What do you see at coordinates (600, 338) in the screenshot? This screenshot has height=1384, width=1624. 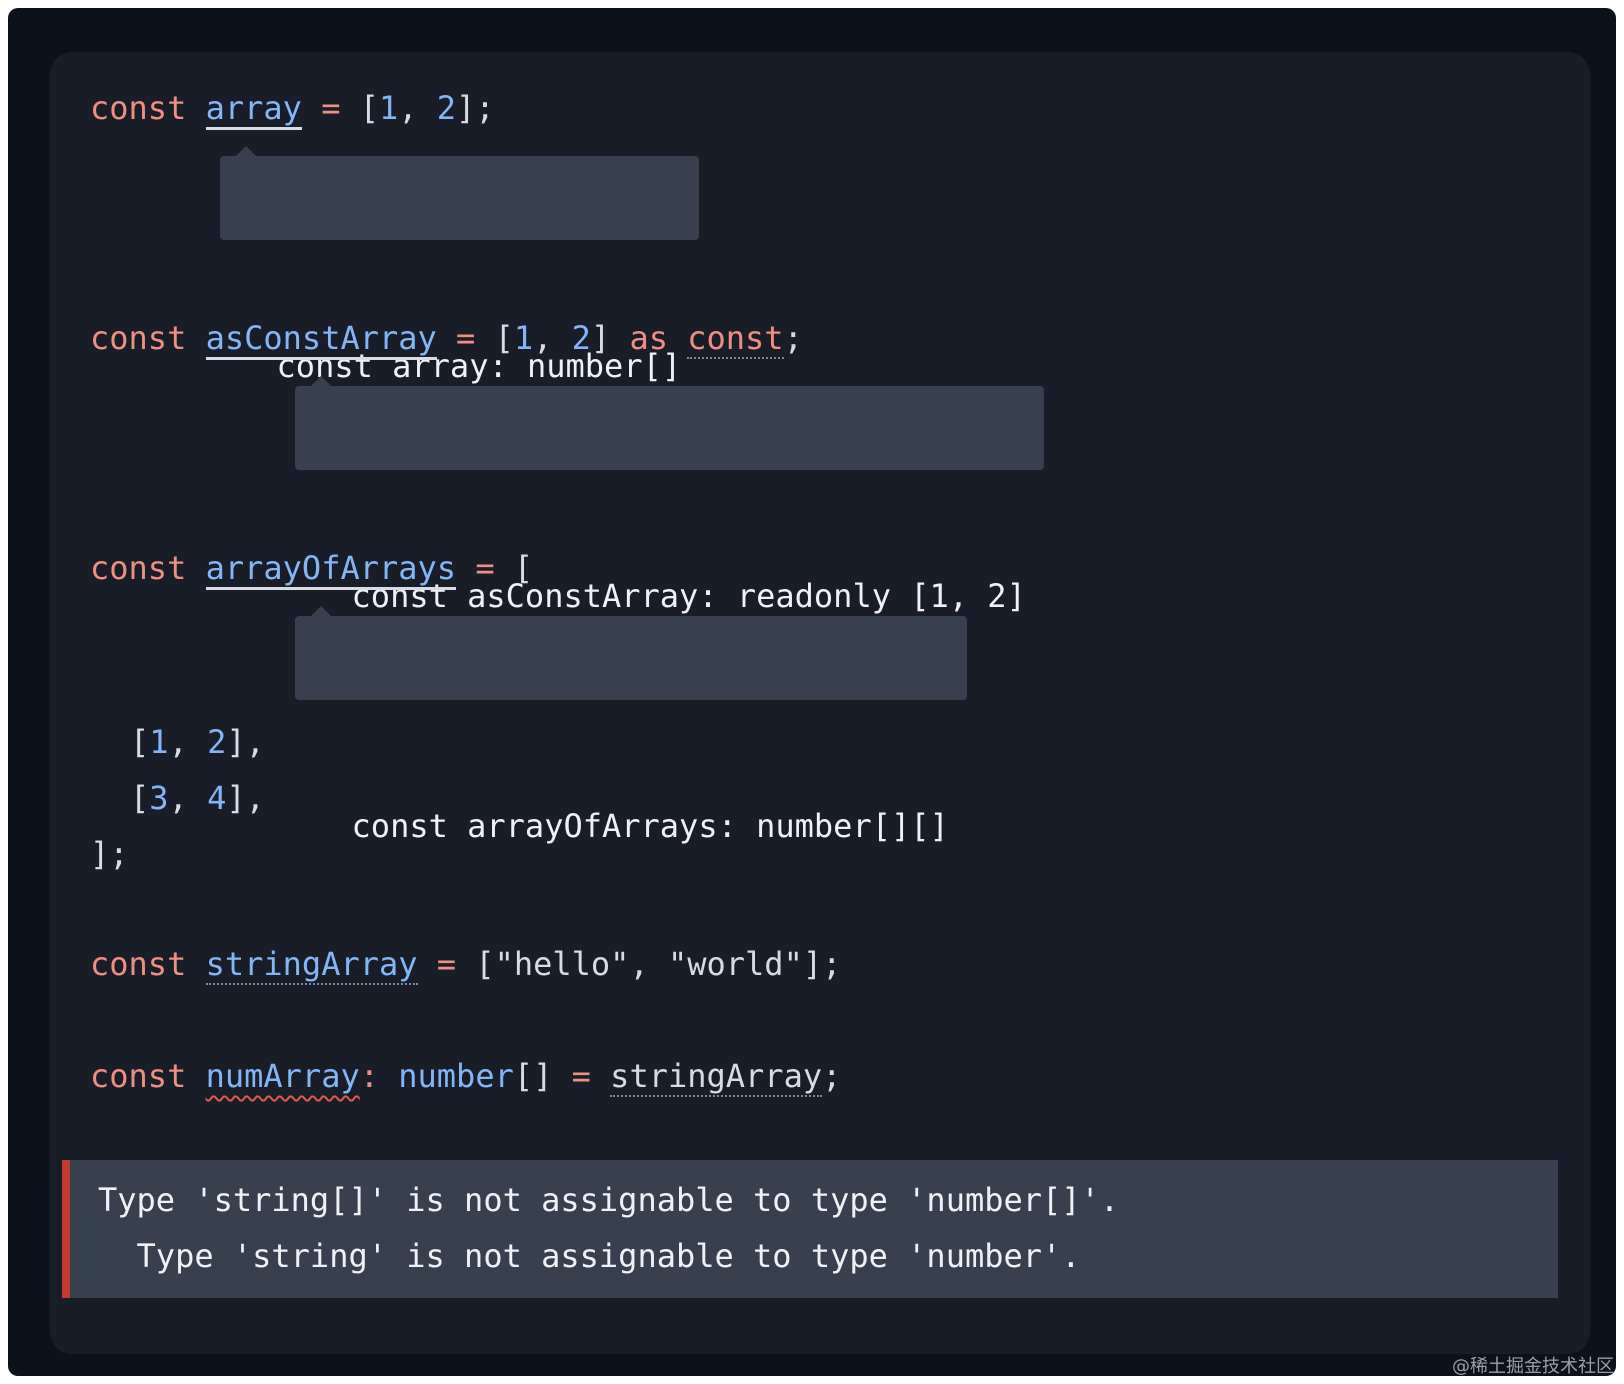 I see `bracket-close: ]` at bounding box center [600, 338].